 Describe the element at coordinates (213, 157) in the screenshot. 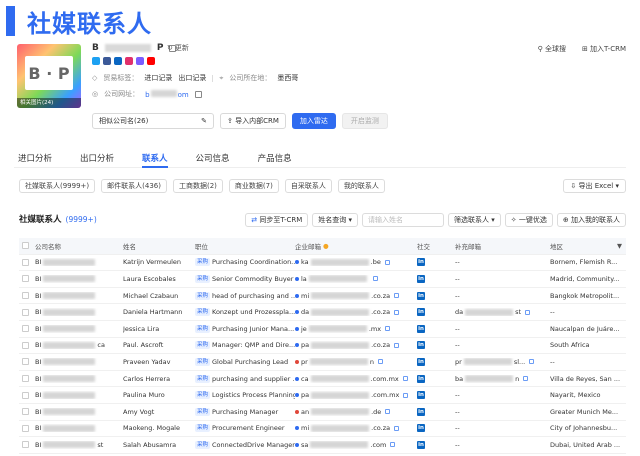

I see `tab-company-info: 公司信息` at that location.